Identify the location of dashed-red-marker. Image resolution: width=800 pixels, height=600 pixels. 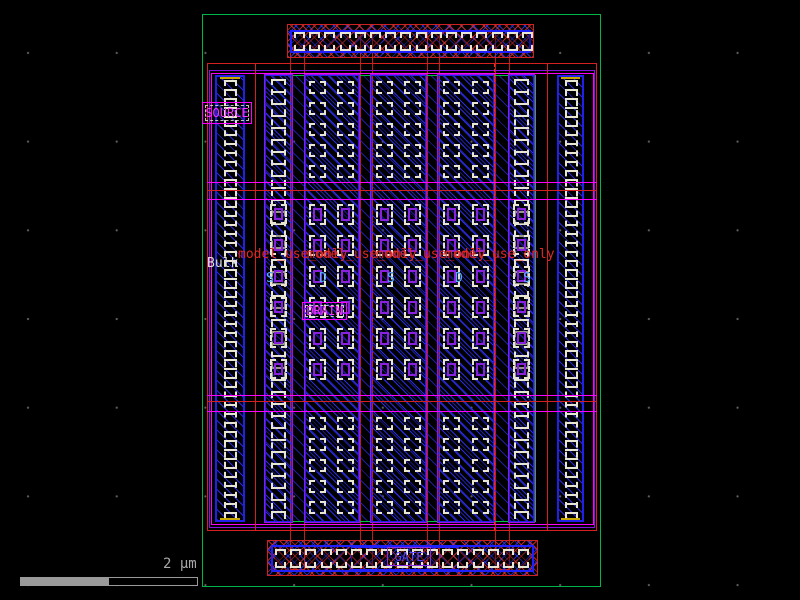
(494, 297).